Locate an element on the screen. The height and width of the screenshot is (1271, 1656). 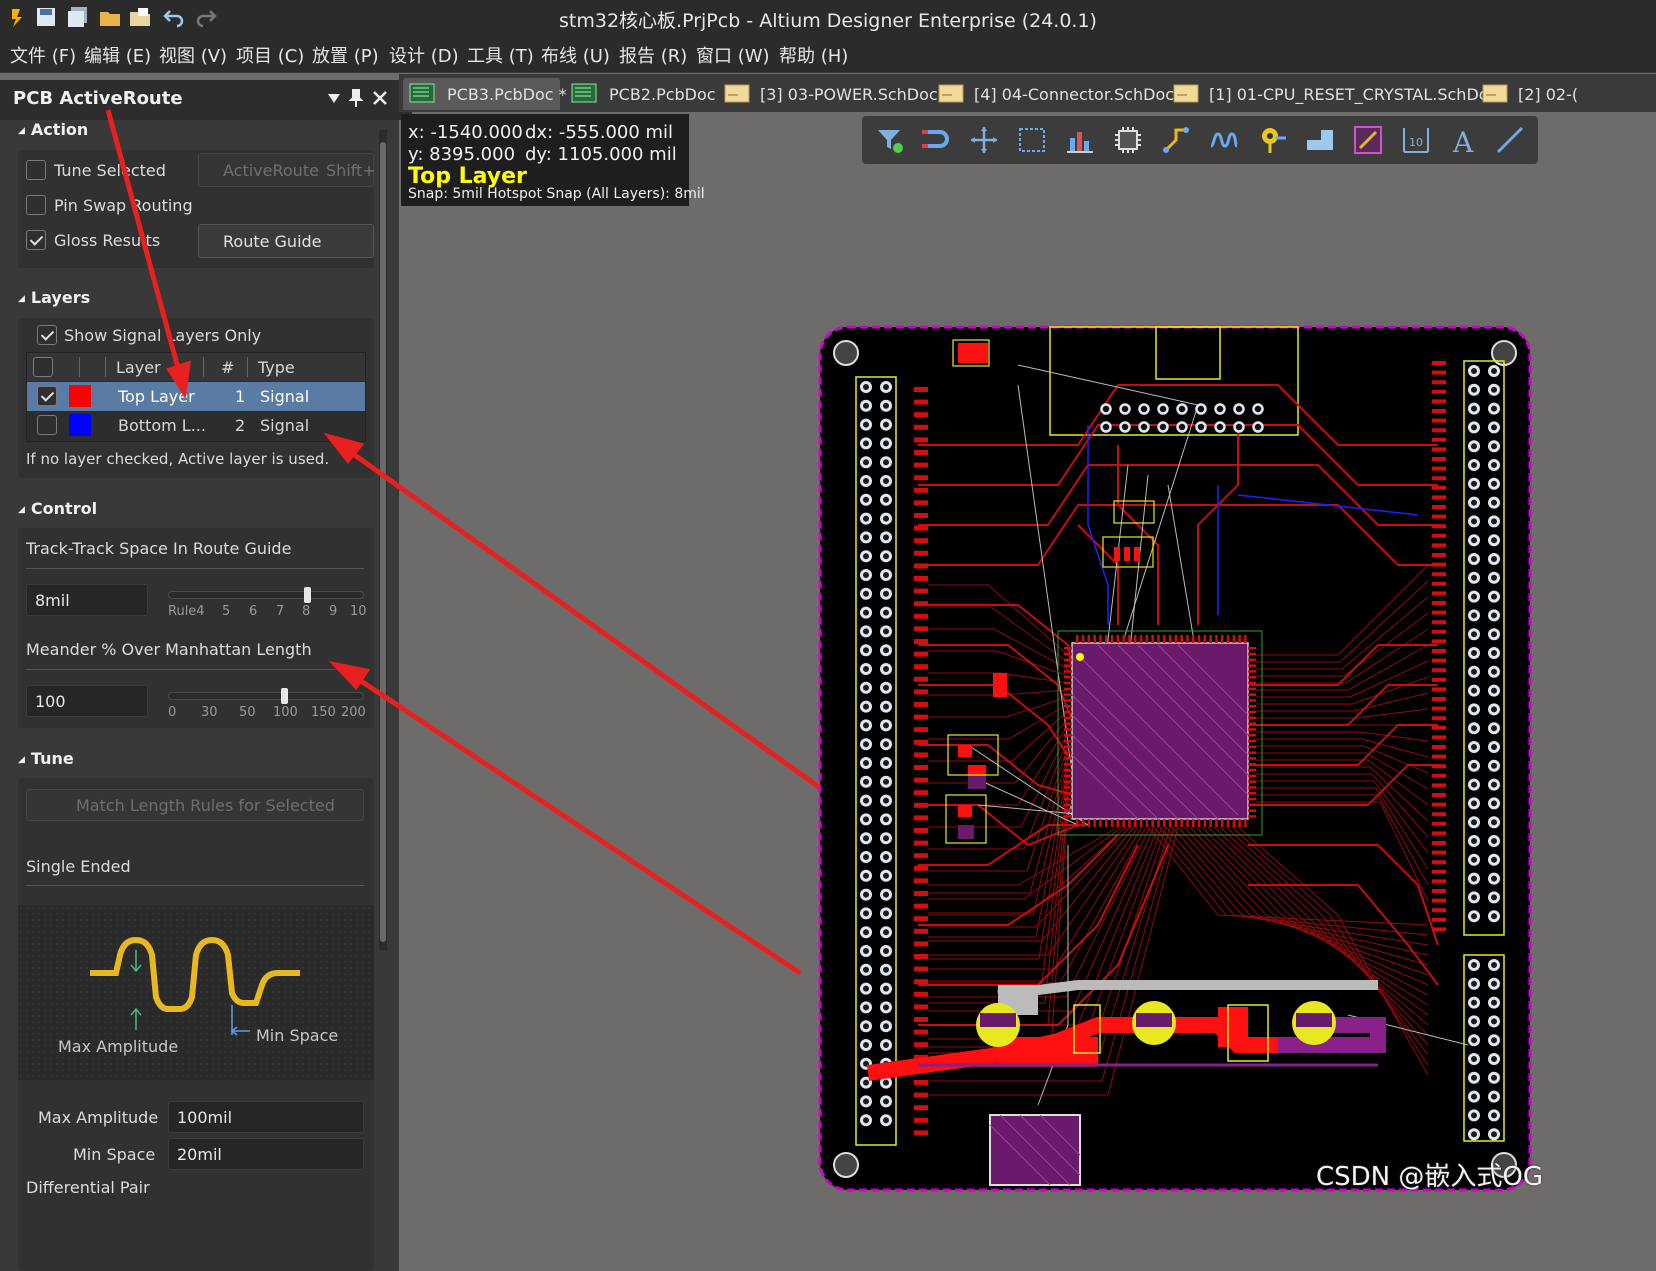
meander-input: 100 is located at coordinates (87, 701).